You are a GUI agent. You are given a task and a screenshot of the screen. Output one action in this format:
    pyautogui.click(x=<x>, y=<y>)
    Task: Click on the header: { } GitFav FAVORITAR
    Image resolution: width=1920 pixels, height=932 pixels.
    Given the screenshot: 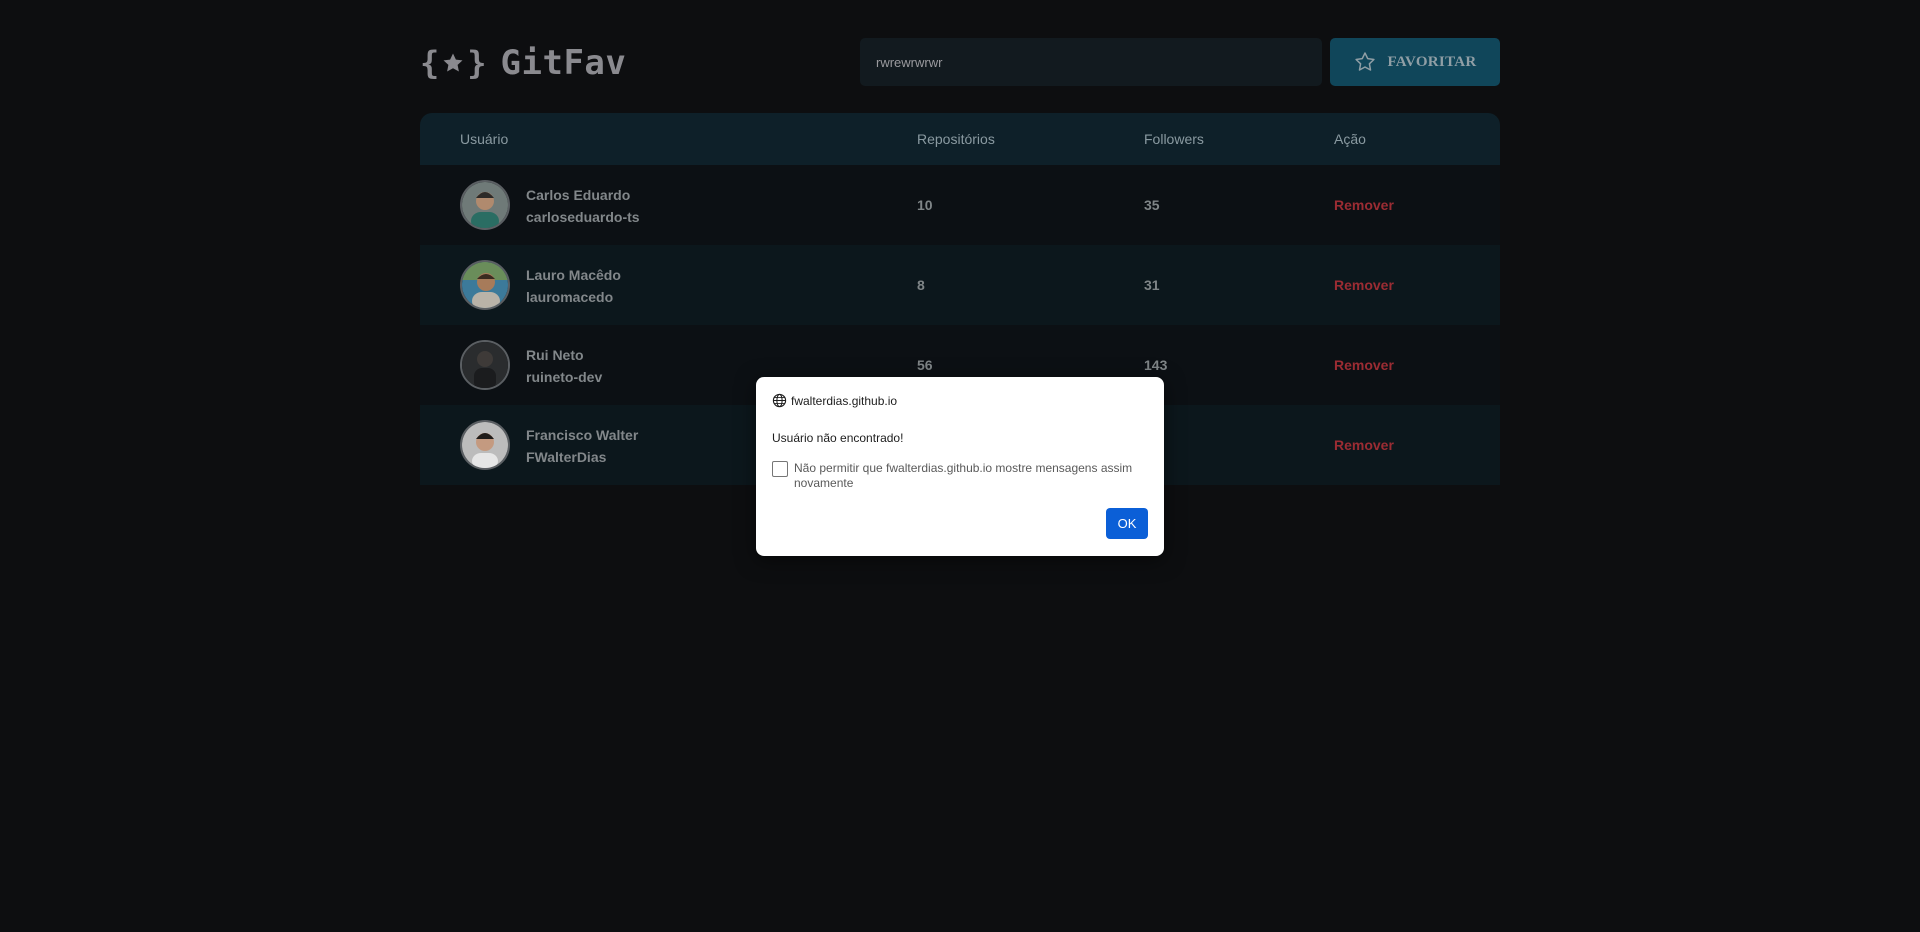 What is the action you would take?
    pyautogui.click(x=960, y=63)
    